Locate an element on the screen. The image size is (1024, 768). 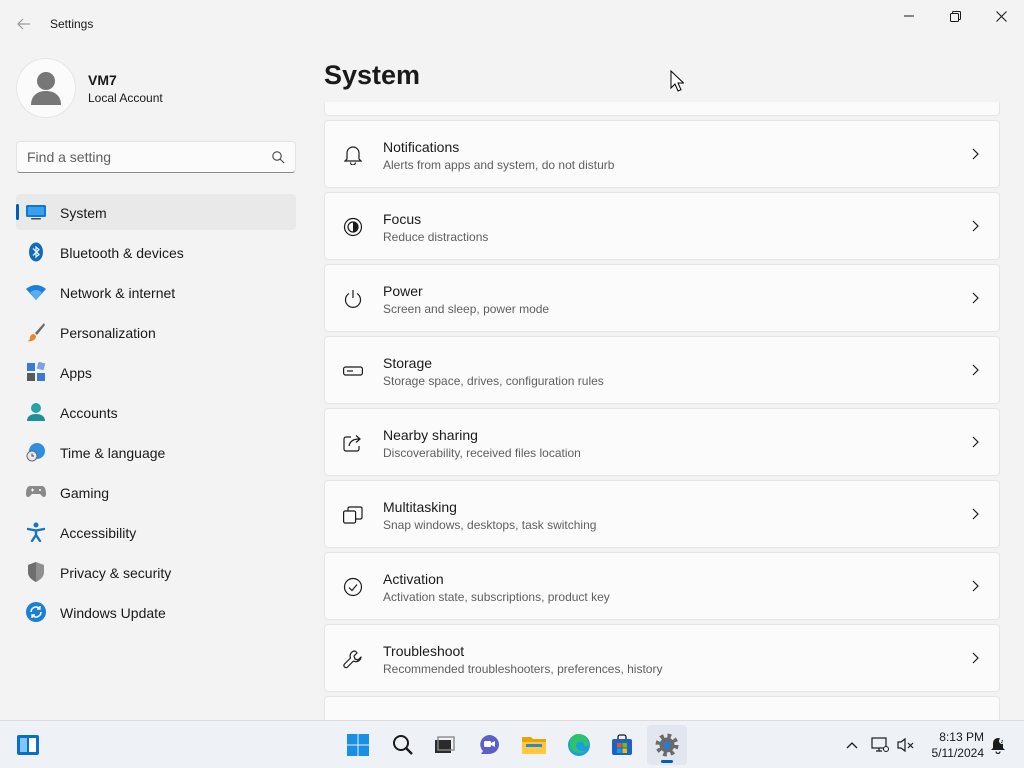
search-input is located at coordinates (147, 157).